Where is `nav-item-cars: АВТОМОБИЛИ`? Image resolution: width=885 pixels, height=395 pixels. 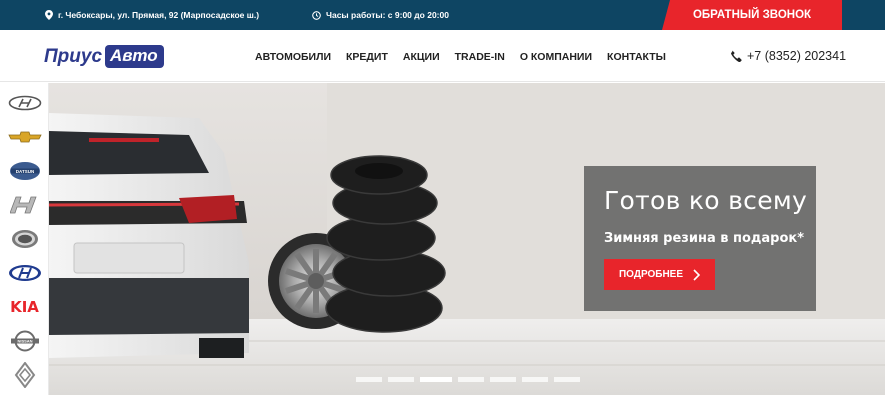
nav-item-cars: АВТОМОБИЛИ is located at coordinates (293, 57).